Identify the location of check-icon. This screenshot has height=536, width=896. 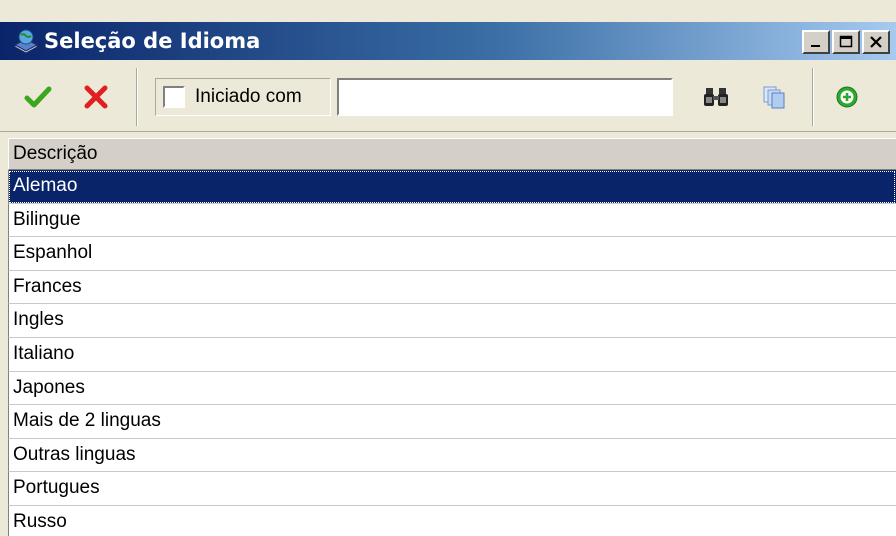
(38, 97).